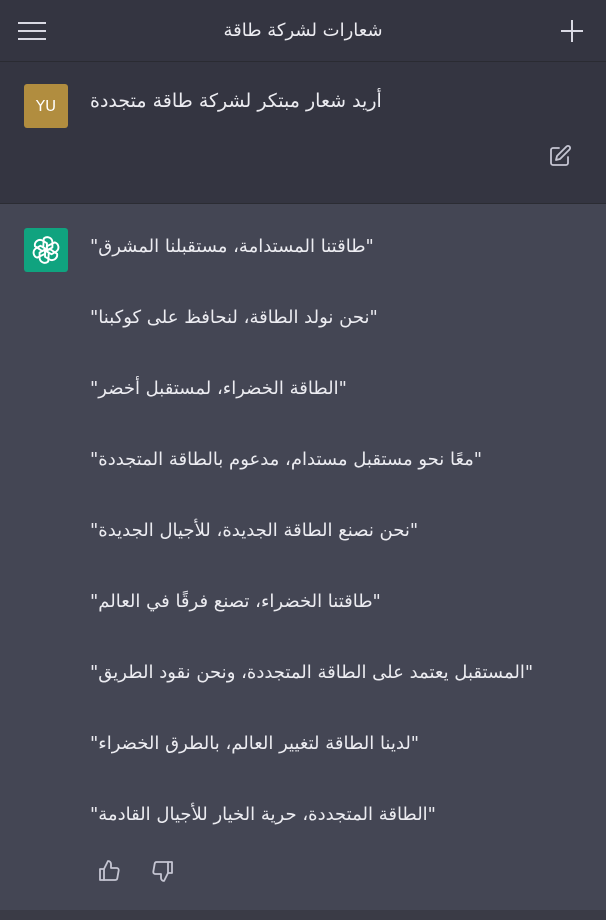 The height and width of the screenshot is (920, 606). I want to click on menu-button, so click(32, 31).